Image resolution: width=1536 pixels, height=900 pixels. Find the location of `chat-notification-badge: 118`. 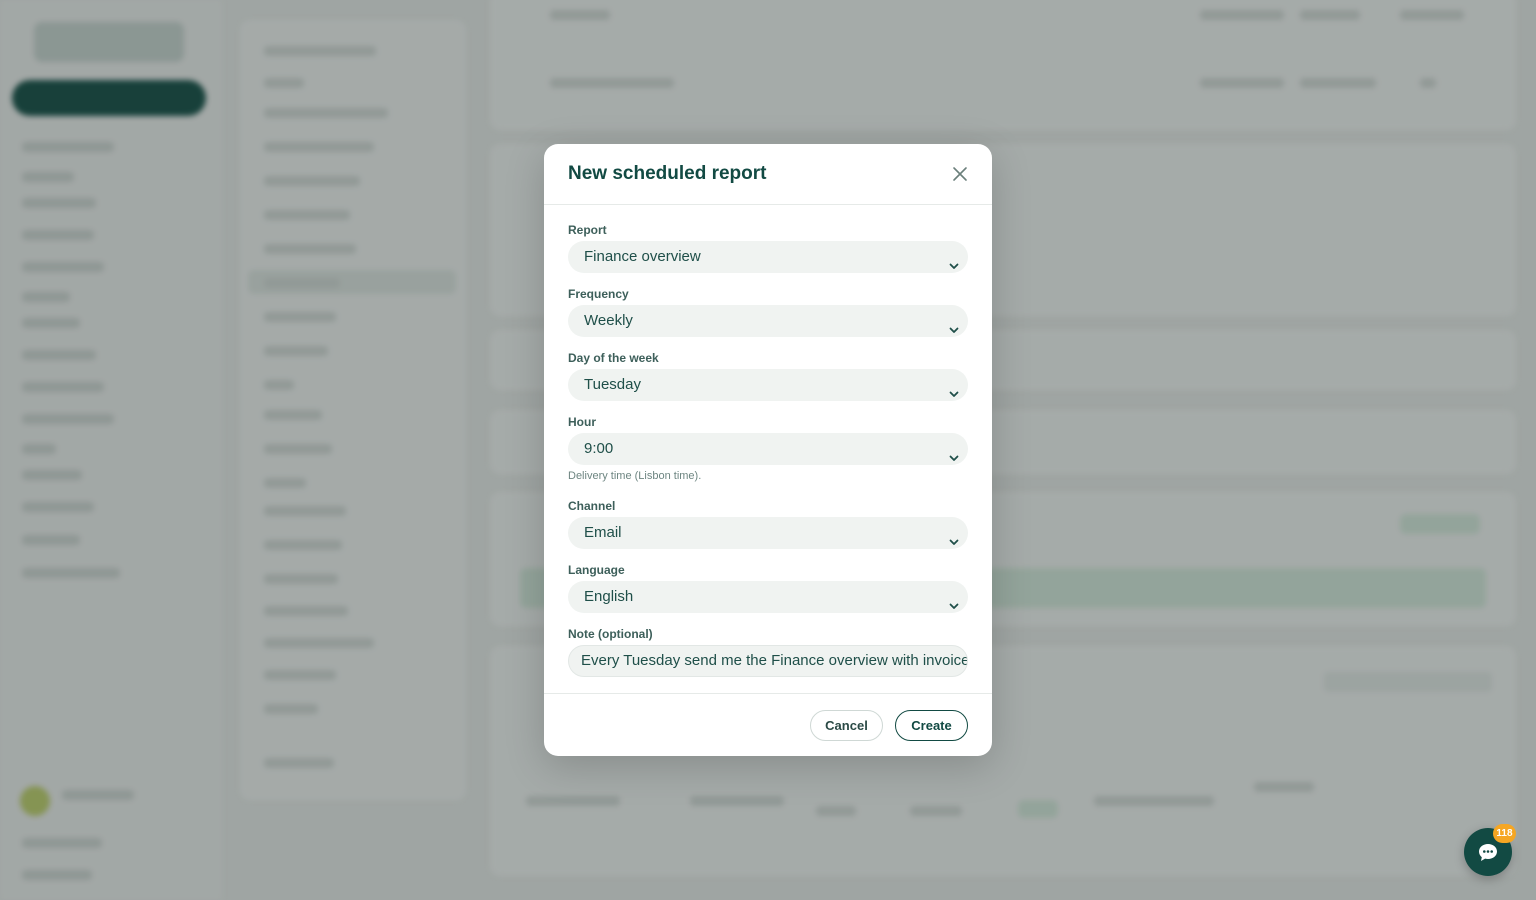

chat-notification-badge: 118 is located at coordinates (1504, 833).